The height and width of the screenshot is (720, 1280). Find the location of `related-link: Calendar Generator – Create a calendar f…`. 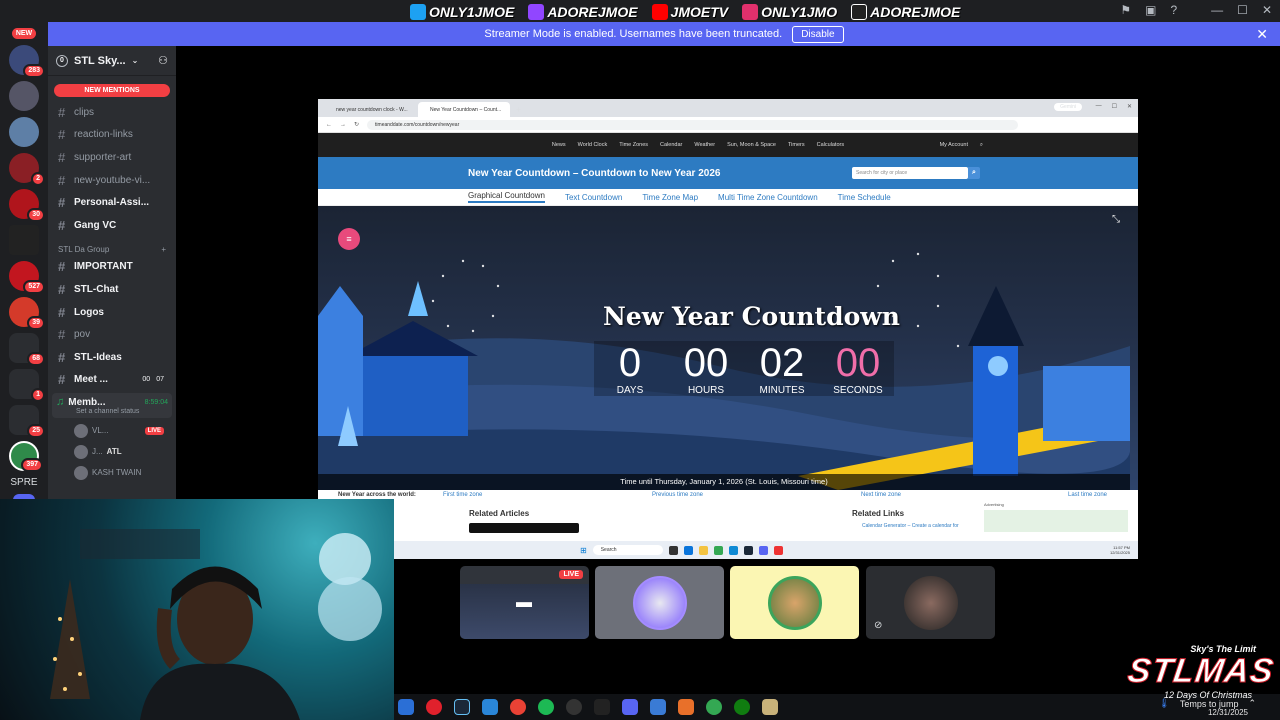

related-link: Calendar Generator – Create a calendar f… is located at coordinates (910, 526).